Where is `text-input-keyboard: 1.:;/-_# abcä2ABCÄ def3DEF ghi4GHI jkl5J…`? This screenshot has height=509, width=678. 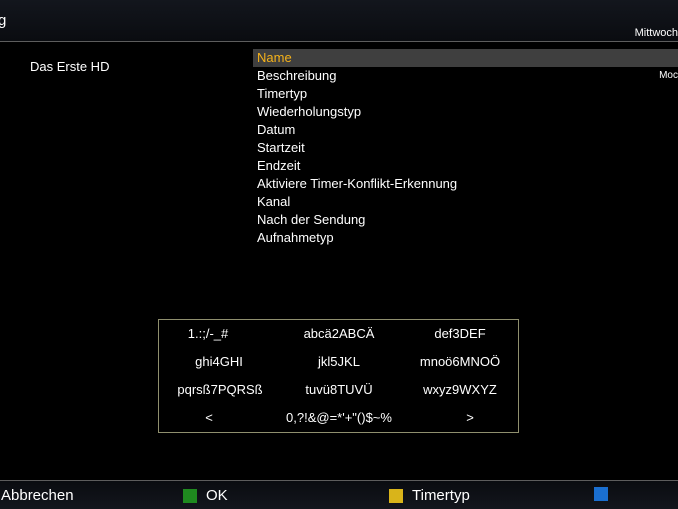 text-input-keyboard: 1.:;/-_# abcä2ABCÄ def3DEF ghi4GHI jkl5J… is located at coordinates (338, 376).